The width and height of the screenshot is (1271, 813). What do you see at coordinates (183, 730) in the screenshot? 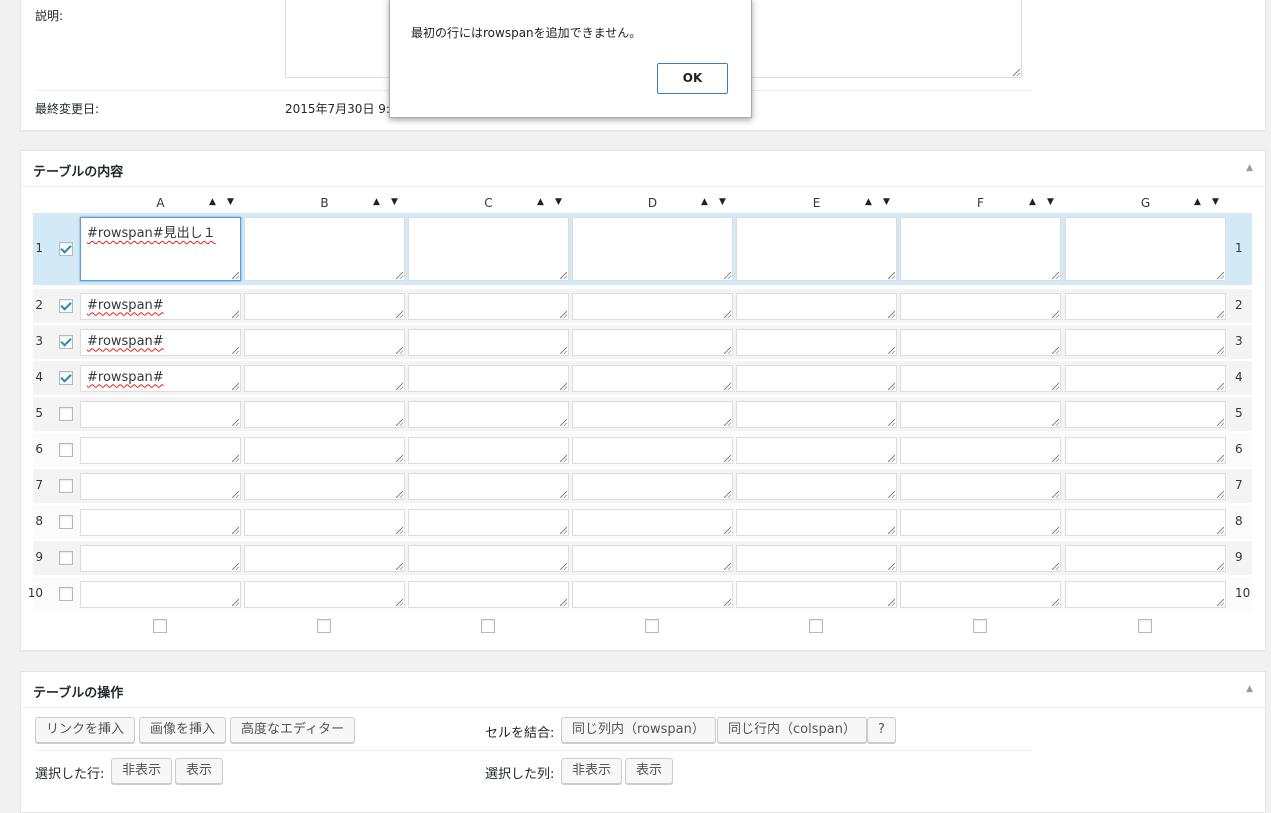
I see `insert-image-button: 画像を挿入` at bounding box center [183, 730].